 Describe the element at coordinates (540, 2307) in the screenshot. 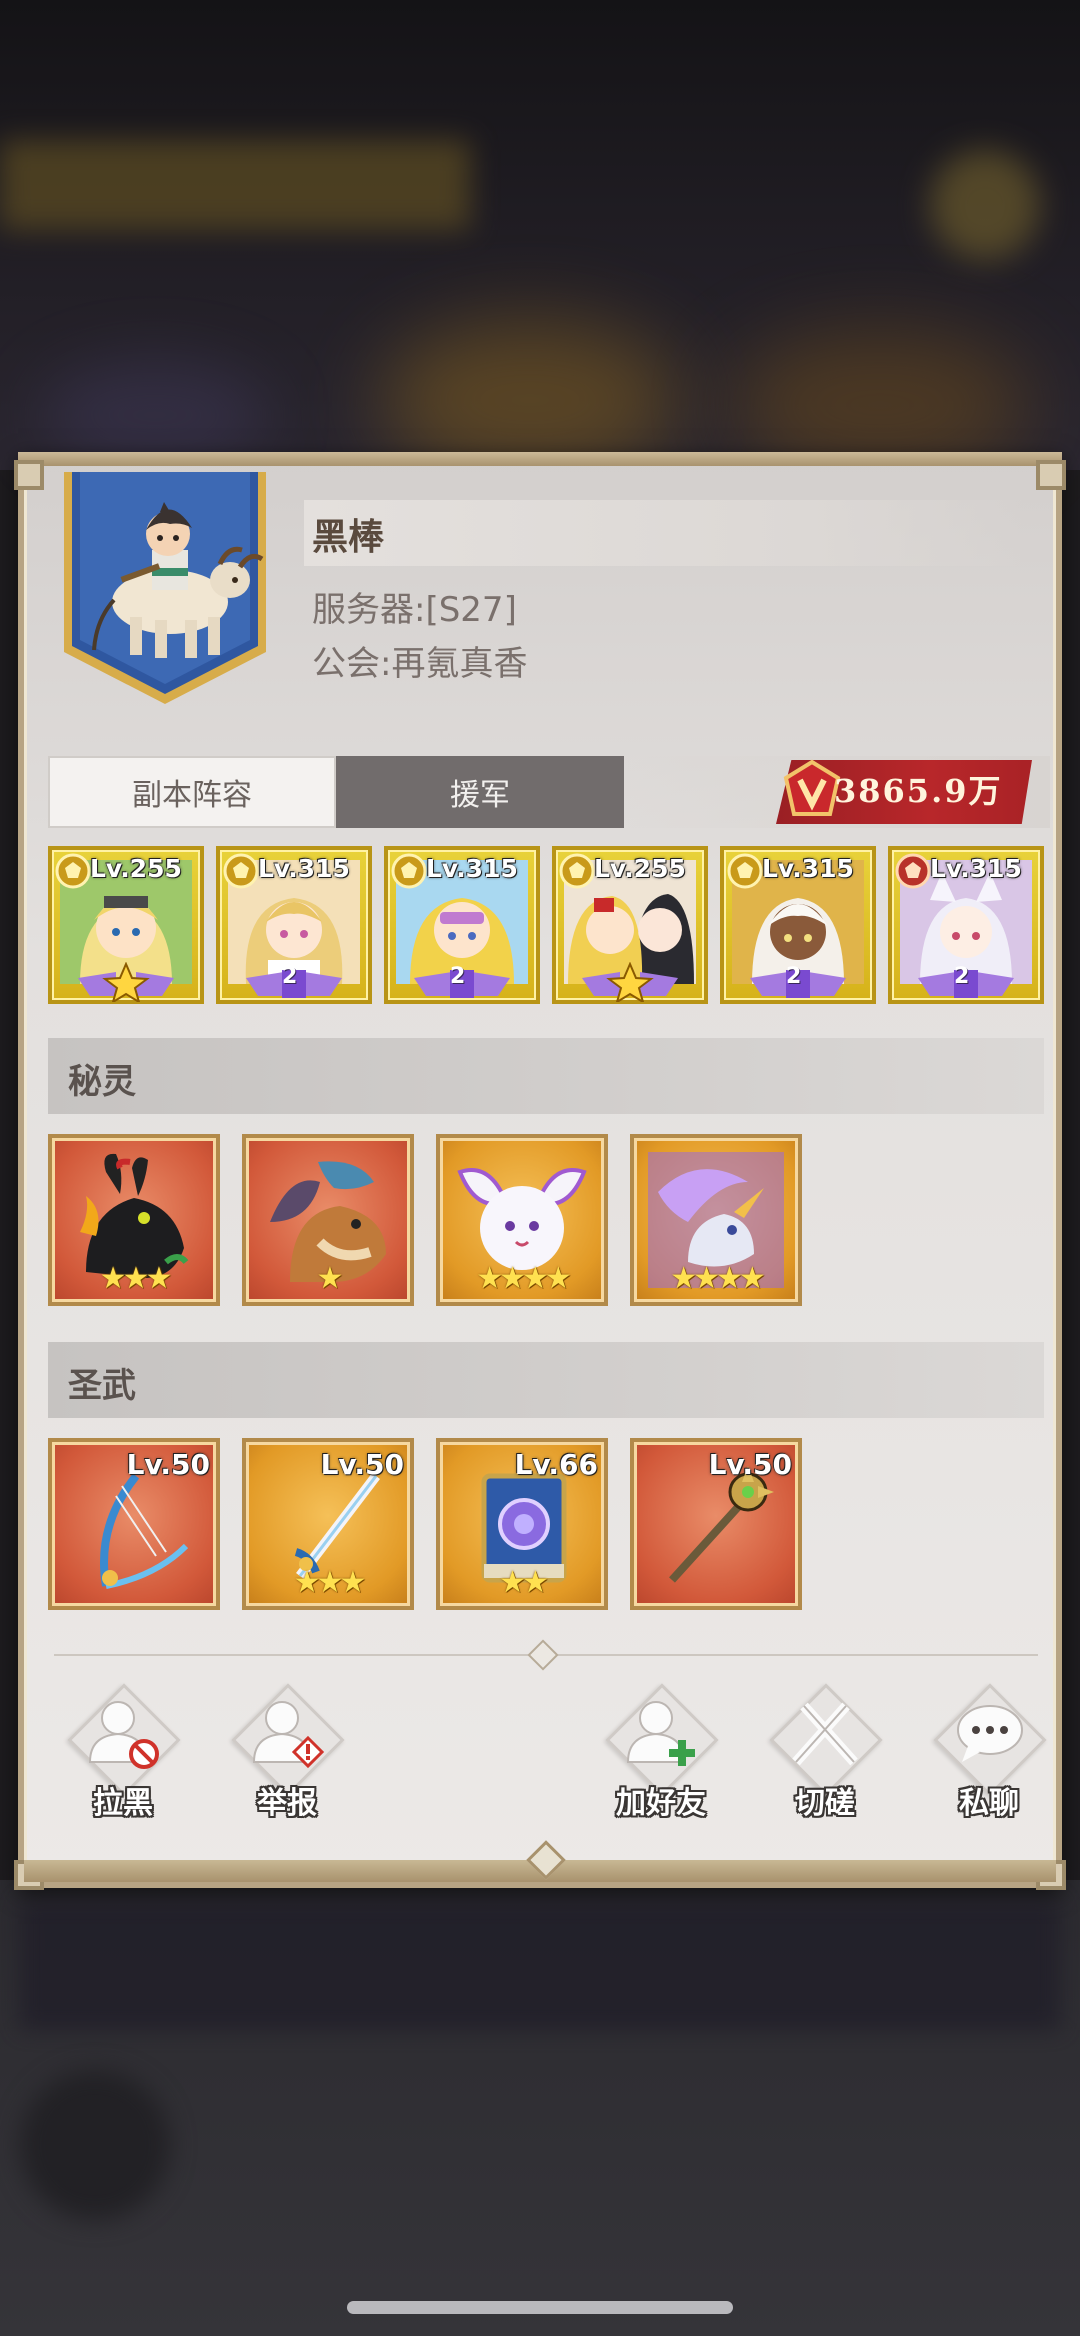

I see `home-indicator` at that location.